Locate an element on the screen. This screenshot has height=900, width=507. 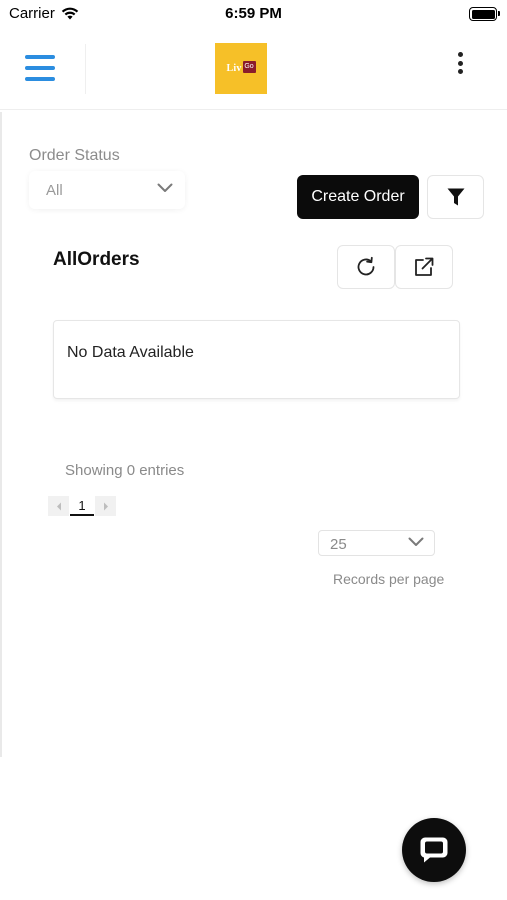
order-status-value: All is located at coordinates (54, 190).